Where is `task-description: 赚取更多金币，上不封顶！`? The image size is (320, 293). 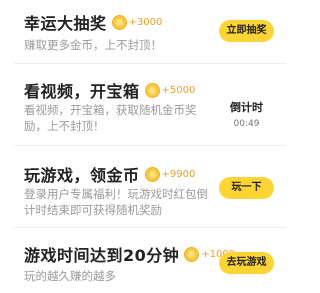 task-description: 赚取更多金币，上不封顶！ is located at coordinates (93, 45).